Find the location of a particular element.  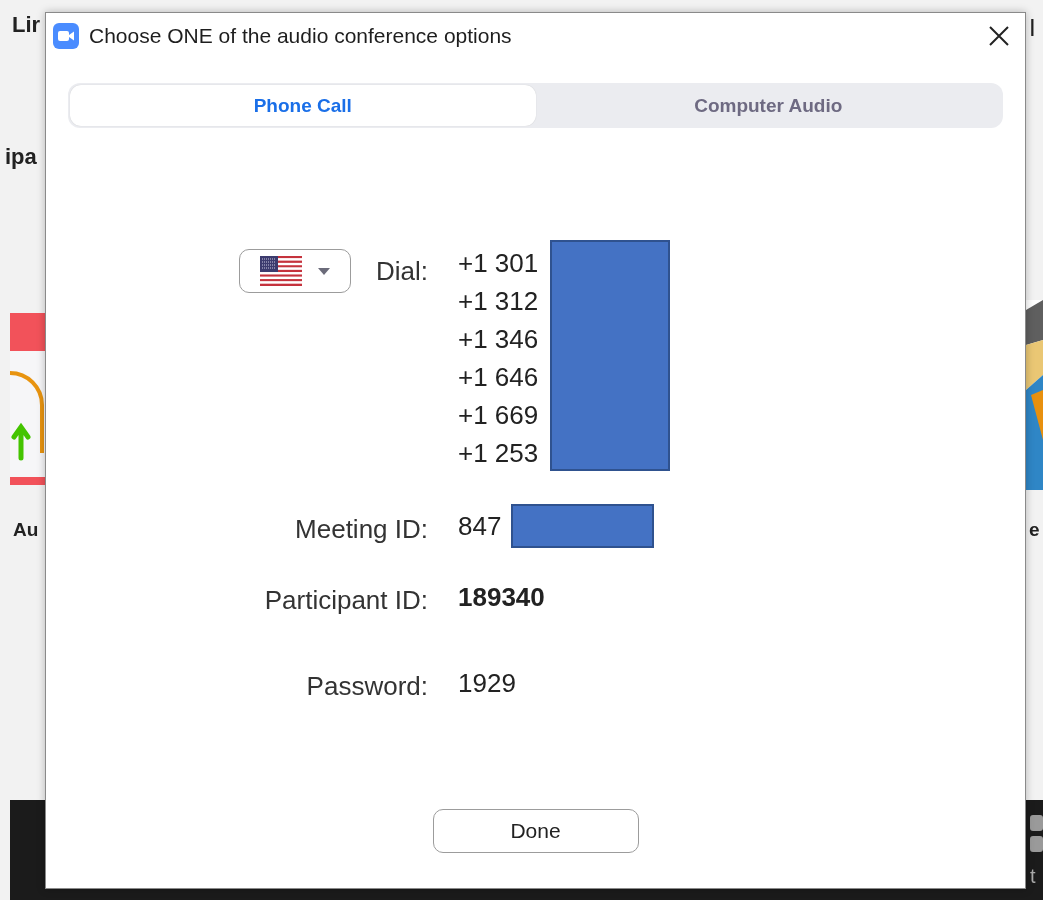

caret-icon is located at coordinates (324, 271).